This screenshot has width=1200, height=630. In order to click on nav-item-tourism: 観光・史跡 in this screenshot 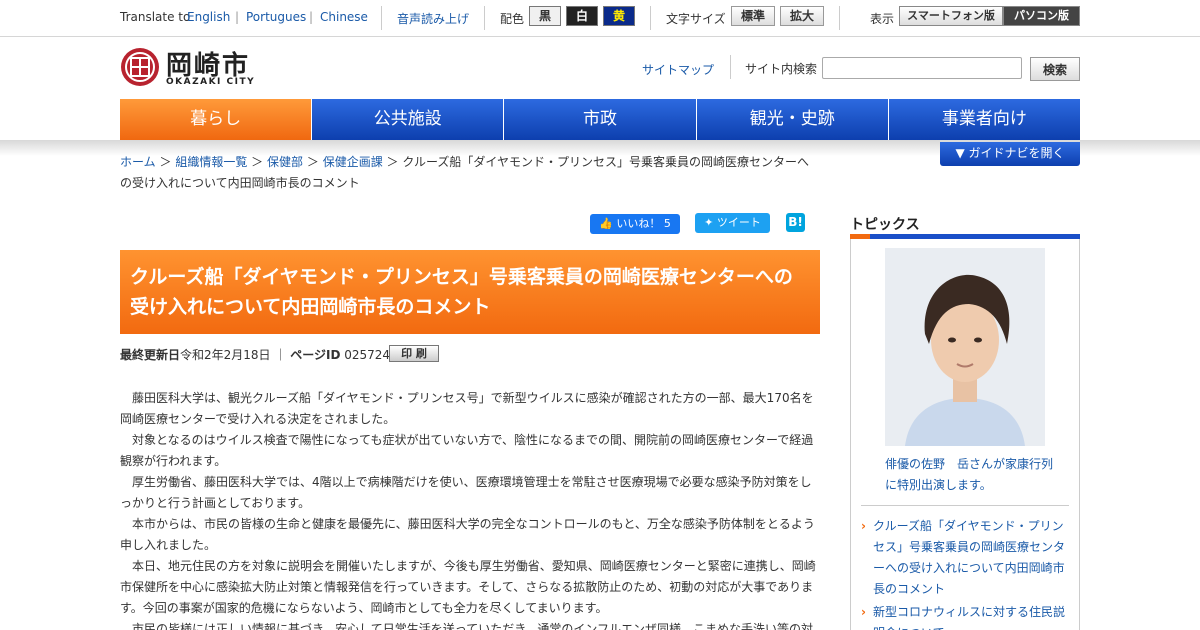, I will do `click(792, 119)`.